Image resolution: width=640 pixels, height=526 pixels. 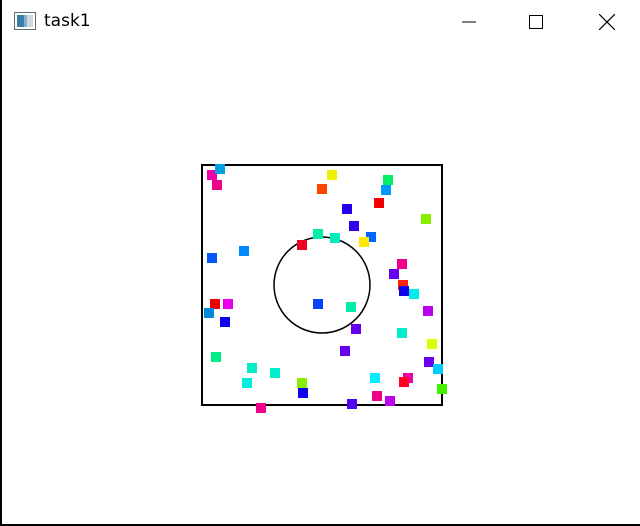 I want to click on maximize-button, so click(x=536, y=22).